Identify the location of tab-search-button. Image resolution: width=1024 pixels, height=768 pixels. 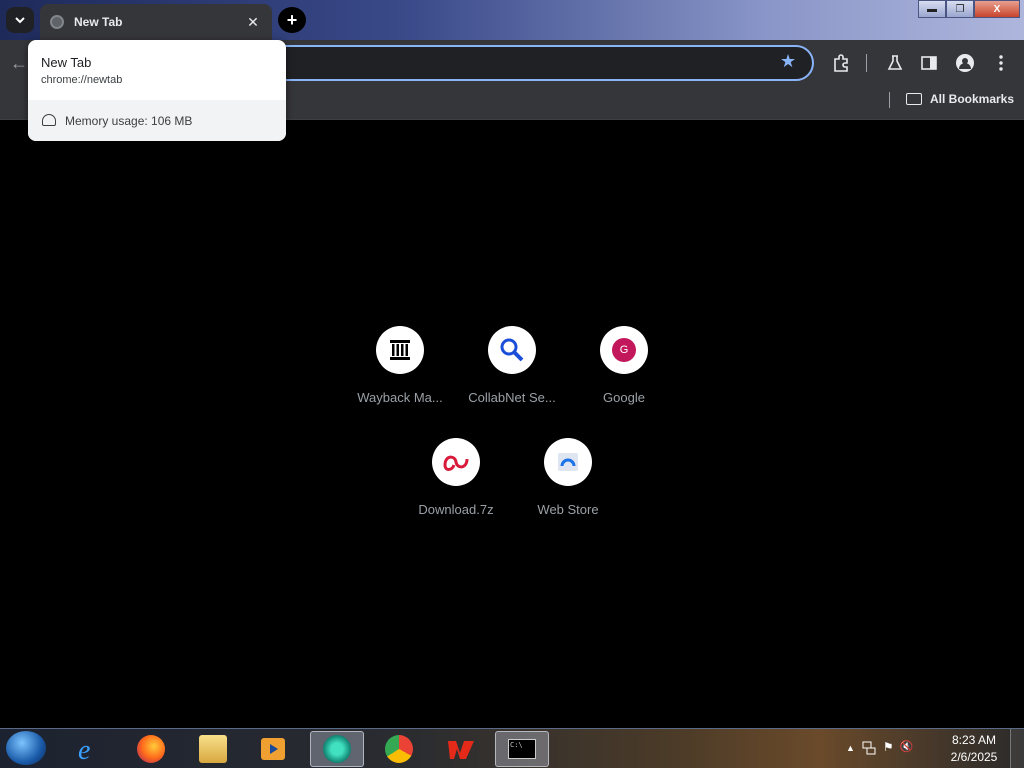
(20, 20).